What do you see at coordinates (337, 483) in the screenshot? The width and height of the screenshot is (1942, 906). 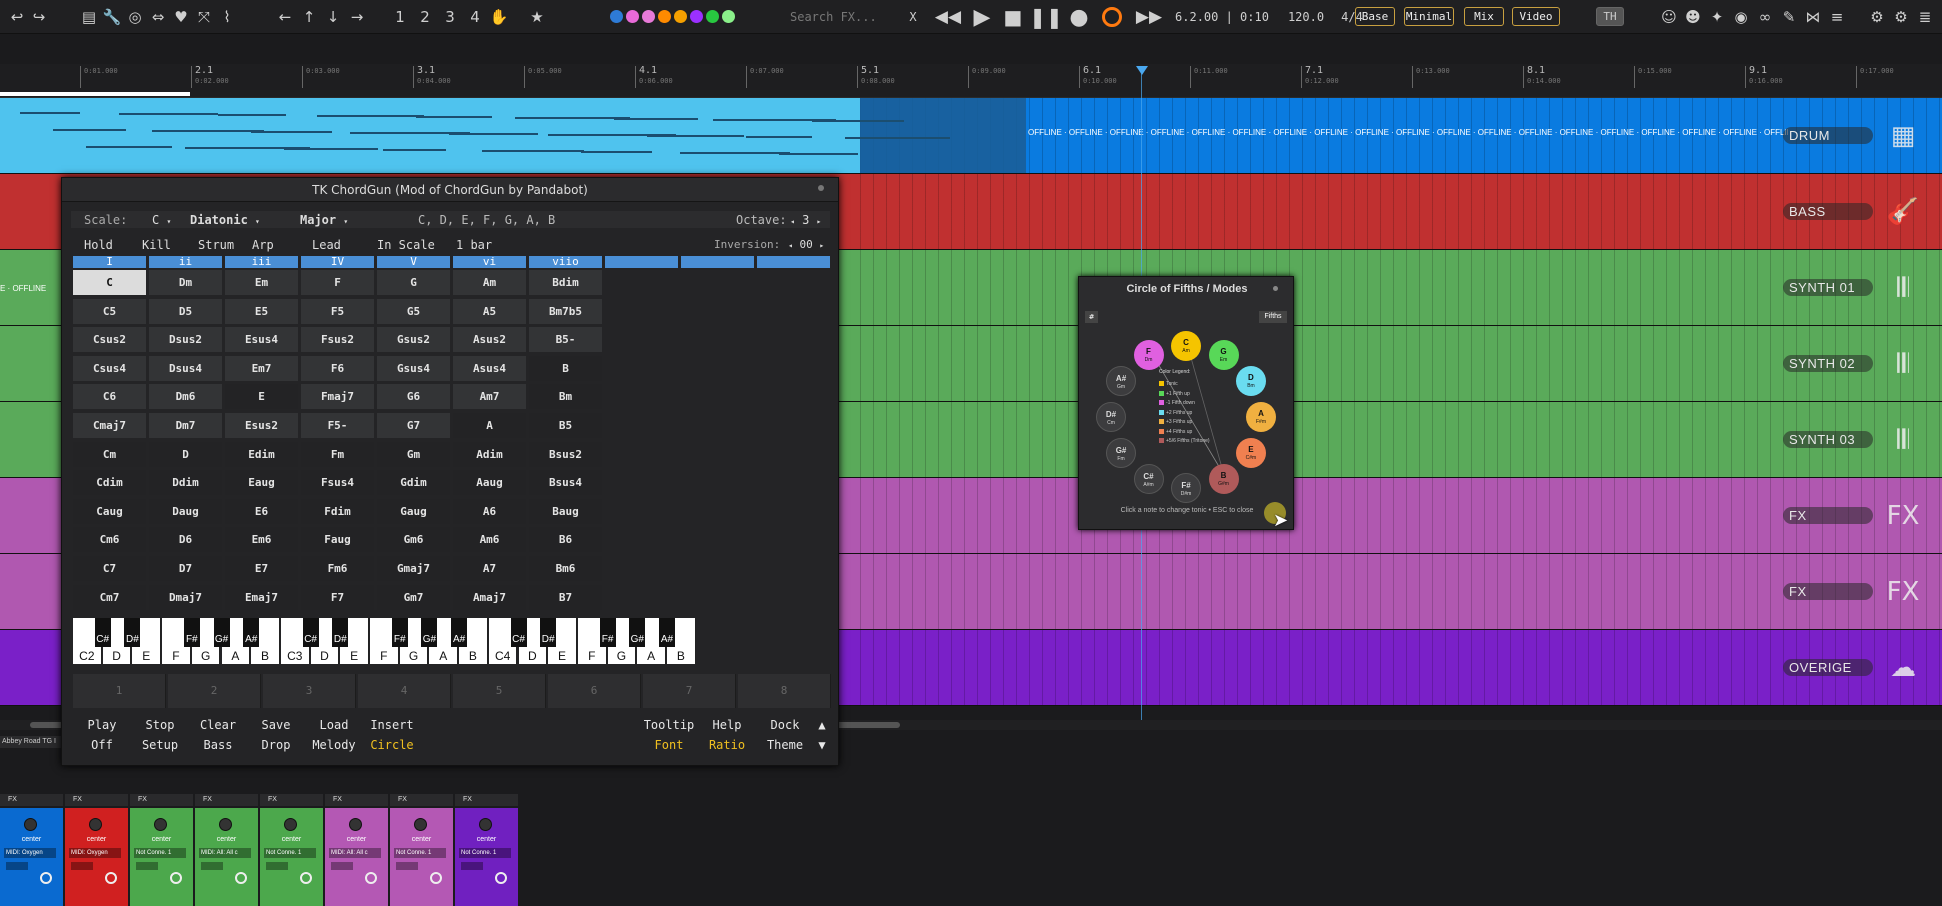 I see `chord-button: Fsus4` at bounding box center [337, 483].